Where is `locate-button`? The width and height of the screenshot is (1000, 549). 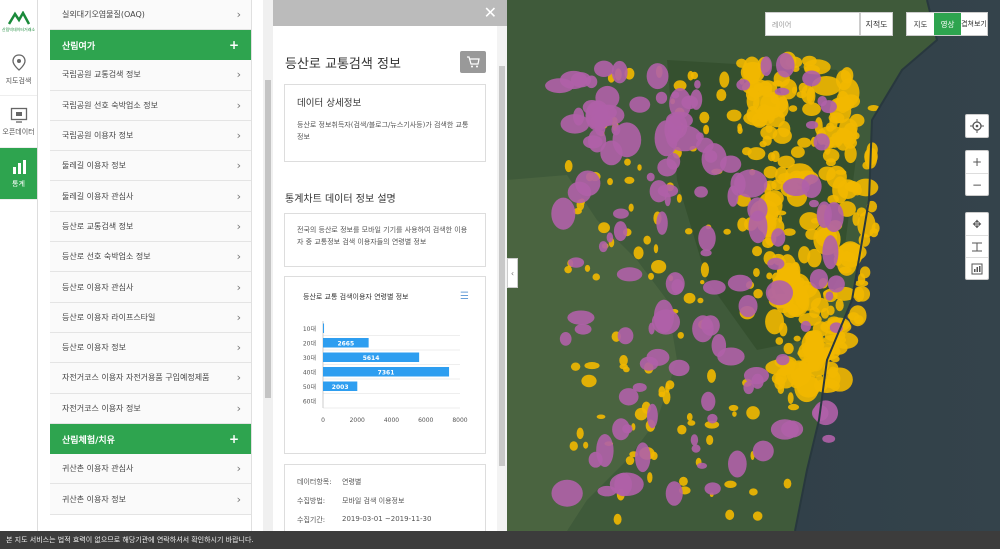
locate-button is located at coordinates (977, 126).